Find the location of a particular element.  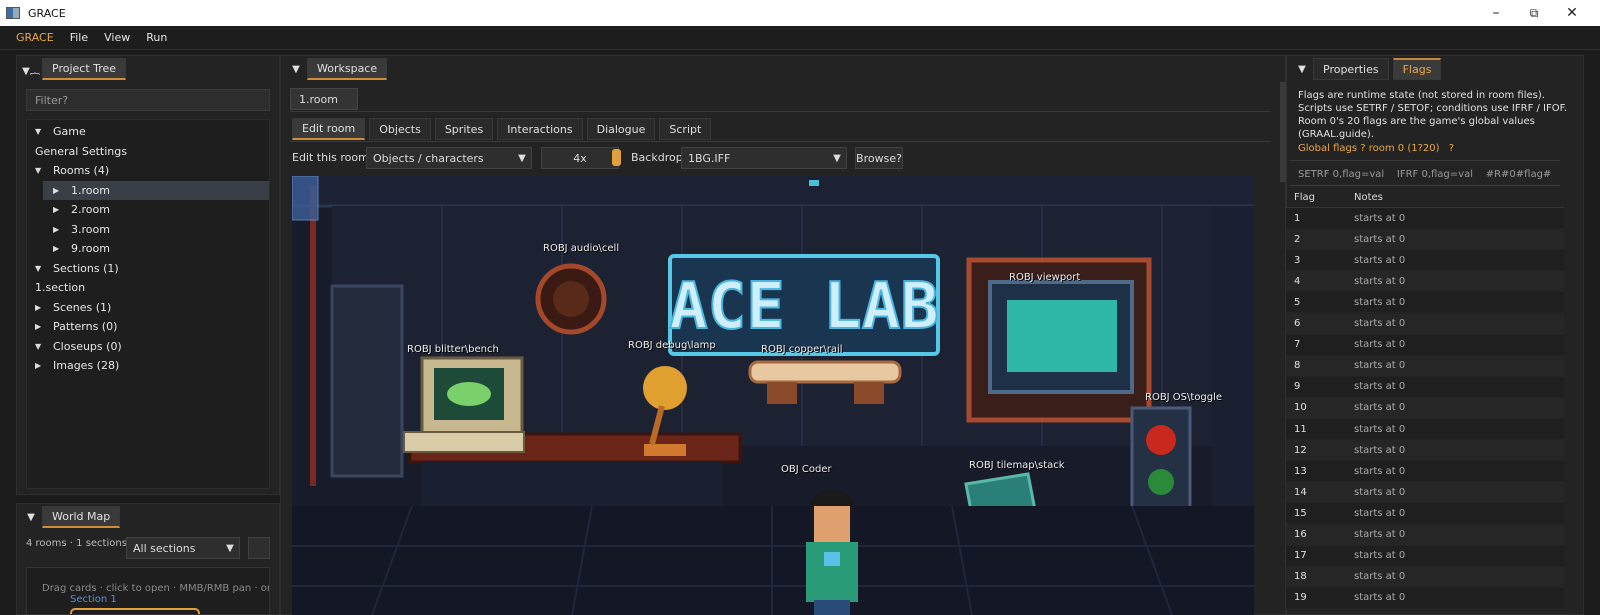

subtab-sprites: Sprites is located at coordinates (464, 129).